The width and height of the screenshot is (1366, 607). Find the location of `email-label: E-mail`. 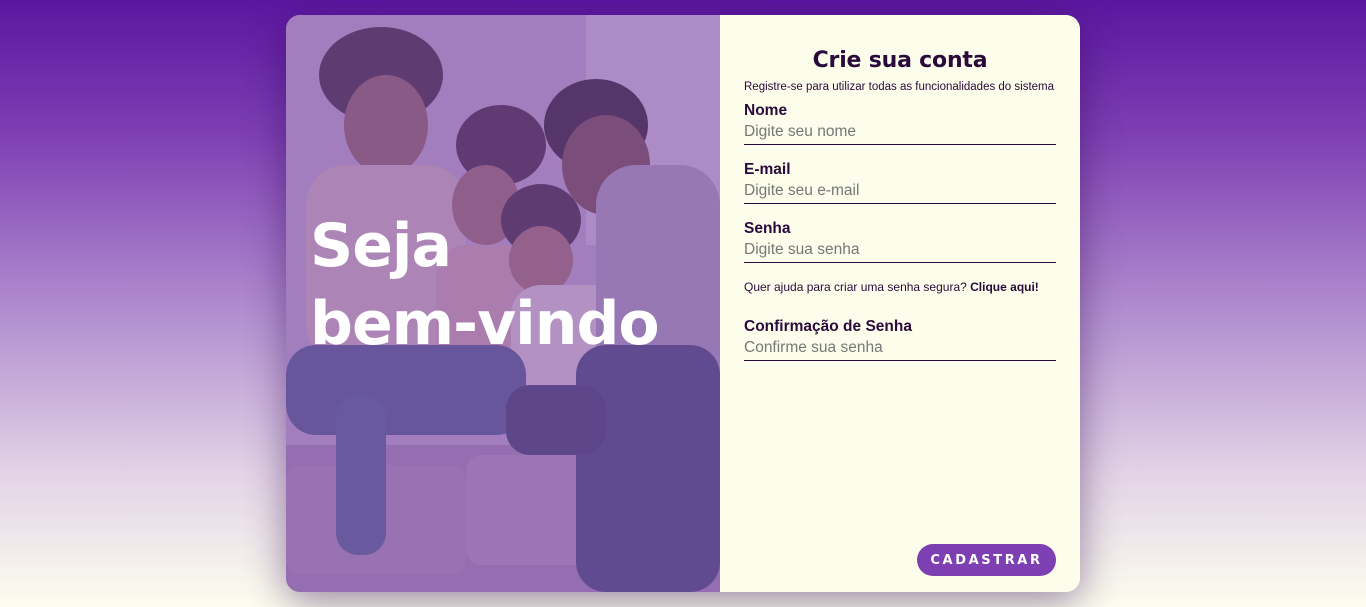

email-label: E-mail is located at coordinates (767, 169).